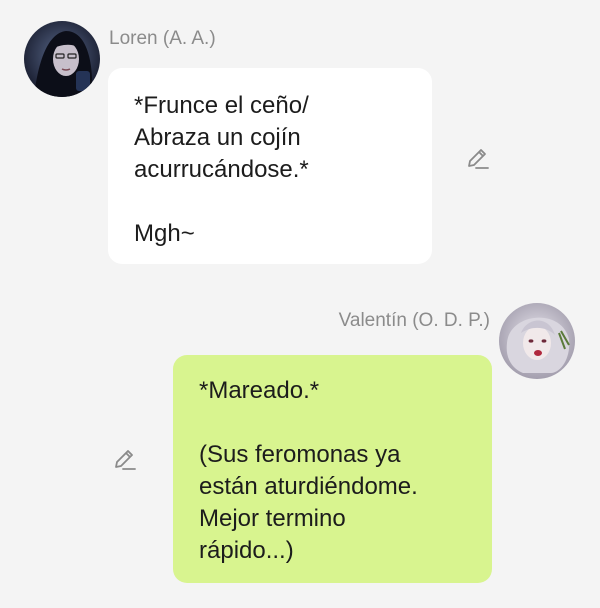  What do you see at coordinates (162, 38) in the screenshot?
I see `sender-name-loren: Loren (A. A.)` at bounding box center [162, 38].